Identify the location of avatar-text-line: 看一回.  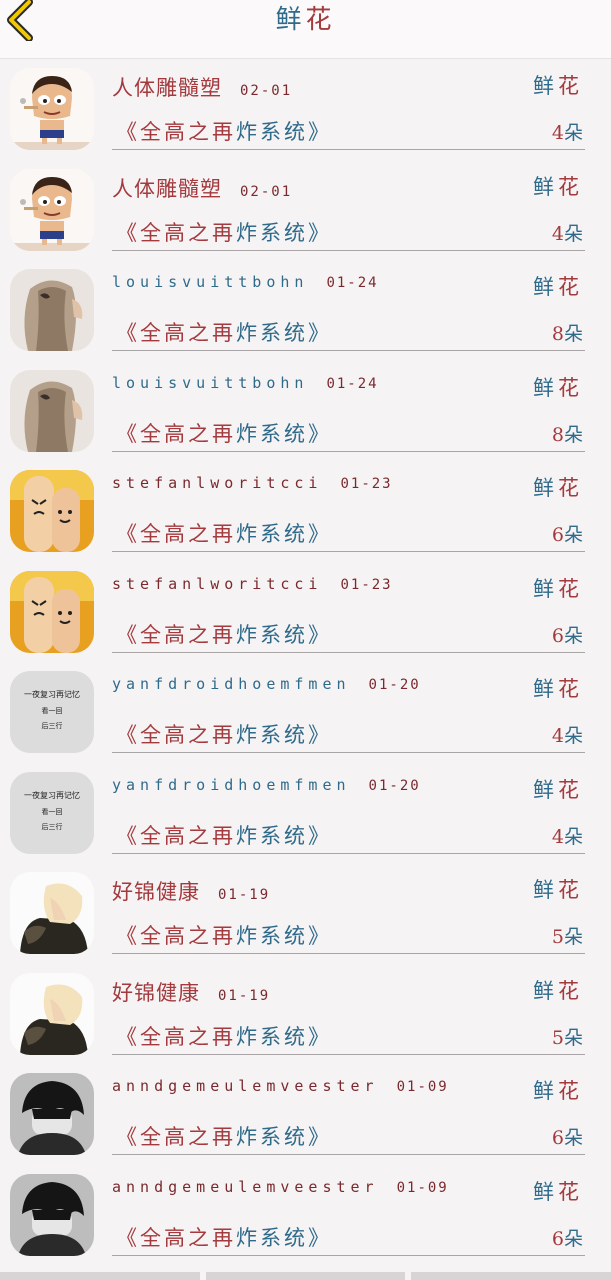
(52, 811).